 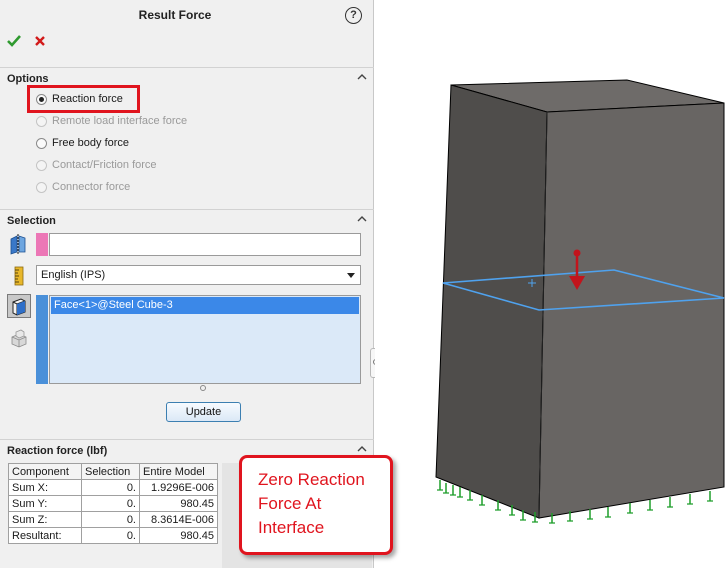 I want to click on table-header-row: Component Selection Entire Model, so click(x=113, y=471).